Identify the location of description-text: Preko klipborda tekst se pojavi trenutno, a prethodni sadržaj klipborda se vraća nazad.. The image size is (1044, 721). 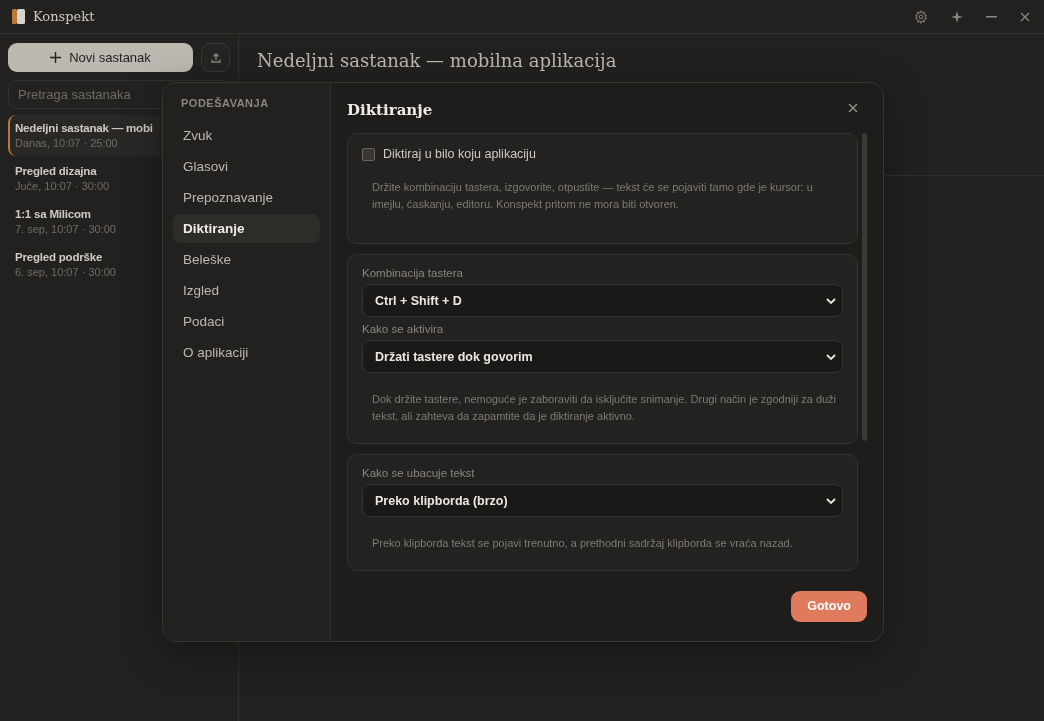
(583, 544).